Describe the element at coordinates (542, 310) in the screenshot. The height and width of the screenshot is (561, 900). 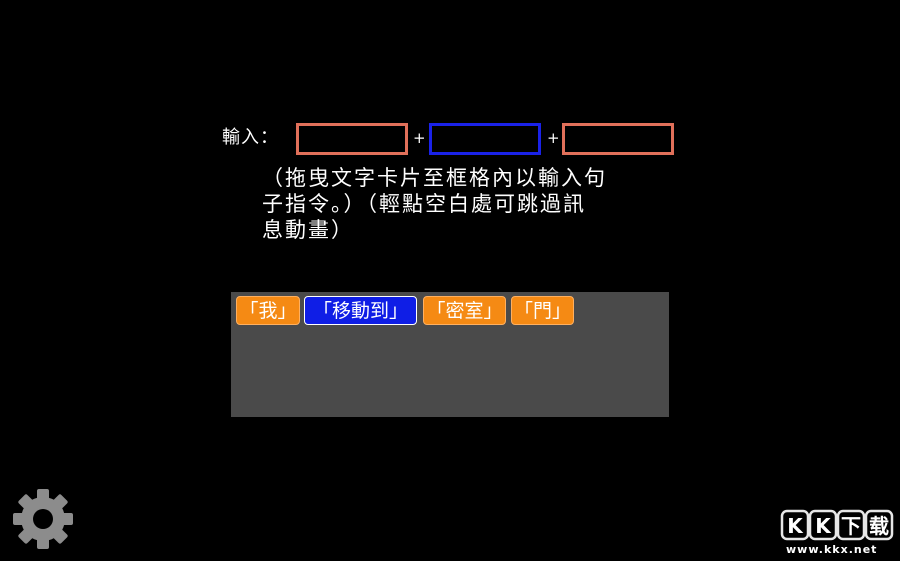
I see `word-card-door: 「門」` at that location.